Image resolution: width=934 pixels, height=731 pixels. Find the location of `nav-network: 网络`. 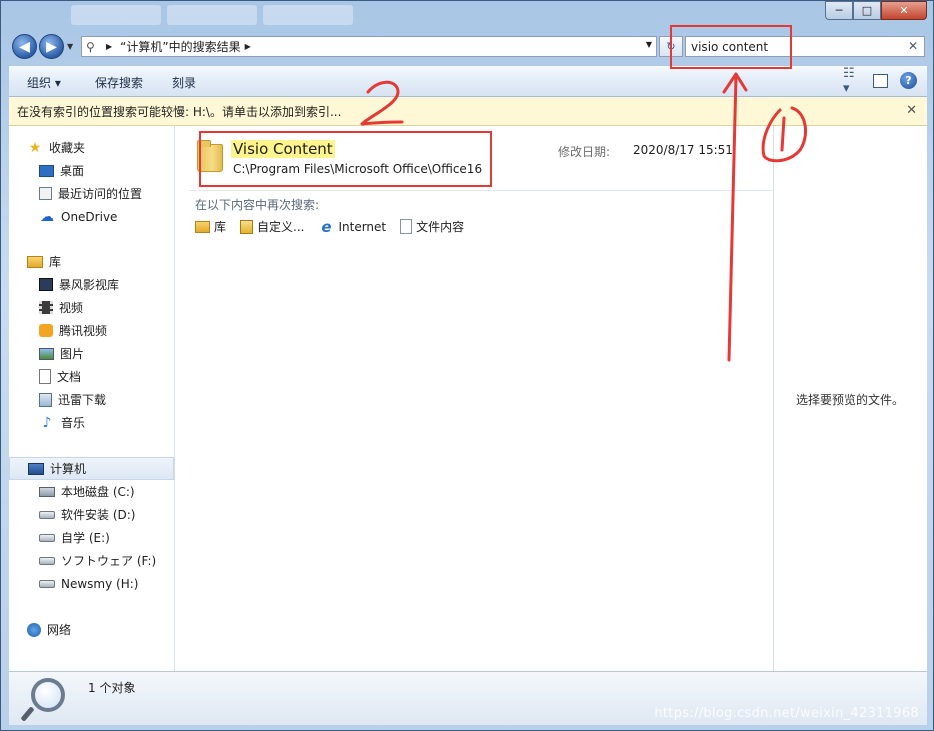

nav-network: 网络 is located at coordinates (91, 629).